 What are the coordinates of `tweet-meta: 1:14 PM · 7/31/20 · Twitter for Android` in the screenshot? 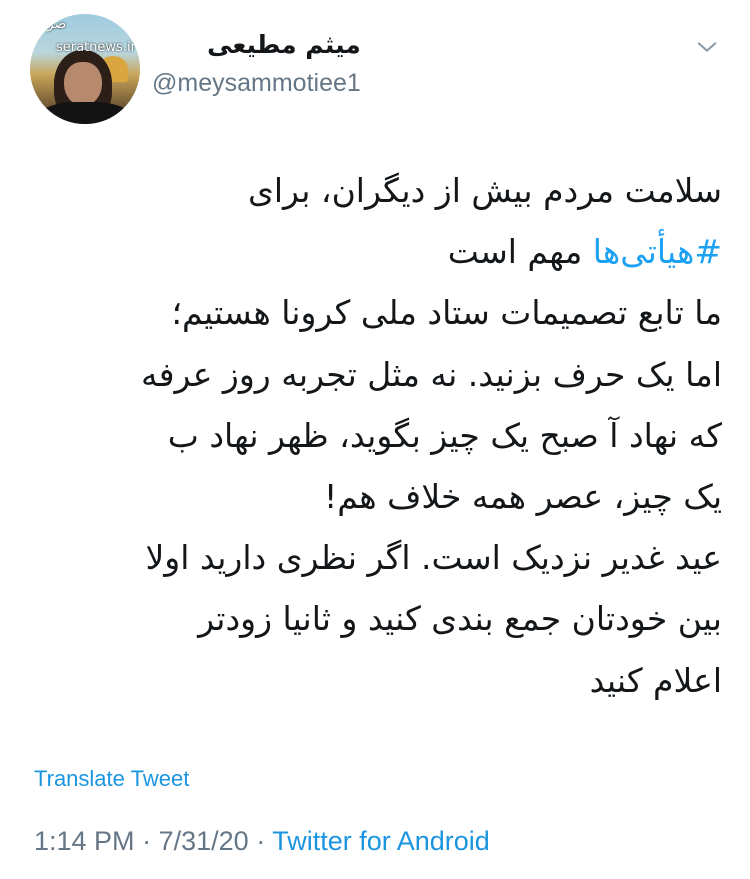 It's located at (262, 841).